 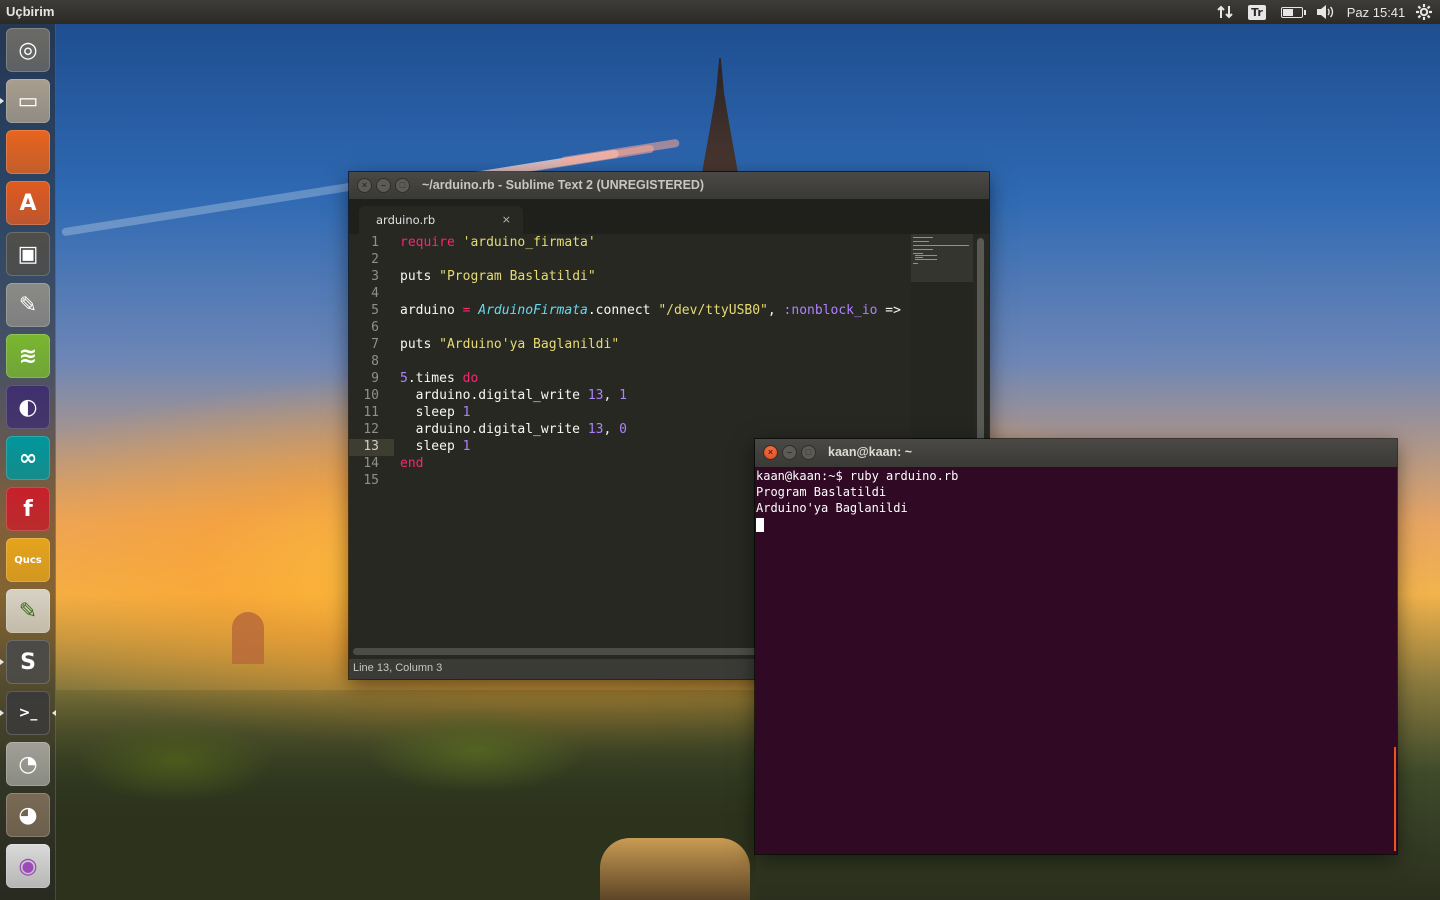 What do you see at coordinates (28, 152) in the screenshot?
I see `launcher-firefox` at bounding box center [28, 152].